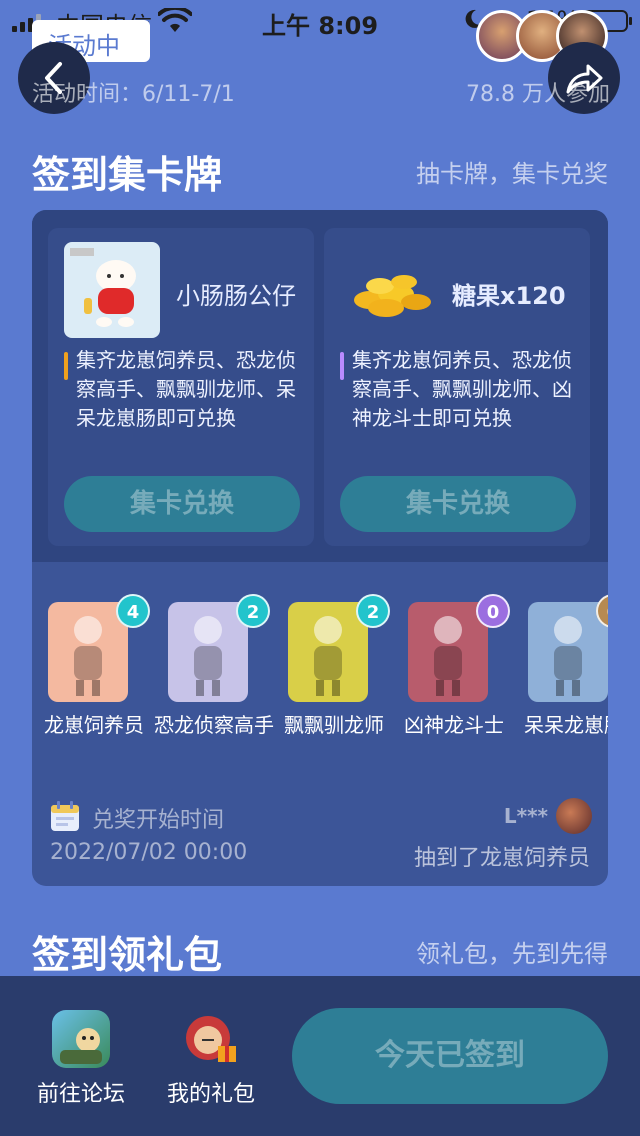  I want to click on card-name: 龙崽饲养员, so click(94, 725).